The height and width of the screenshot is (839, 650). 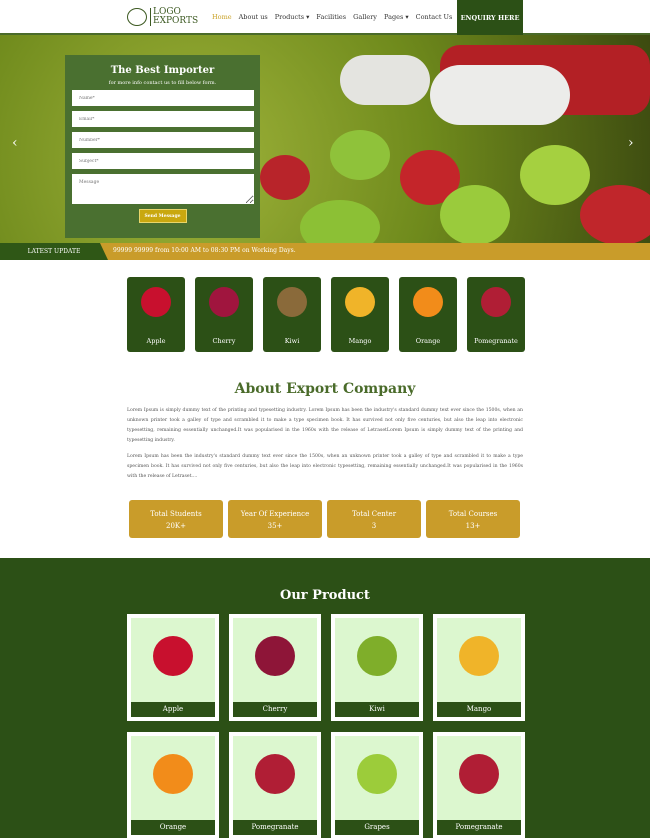 I want to click on category-label: Kiwi, so click(x=292, y=341).